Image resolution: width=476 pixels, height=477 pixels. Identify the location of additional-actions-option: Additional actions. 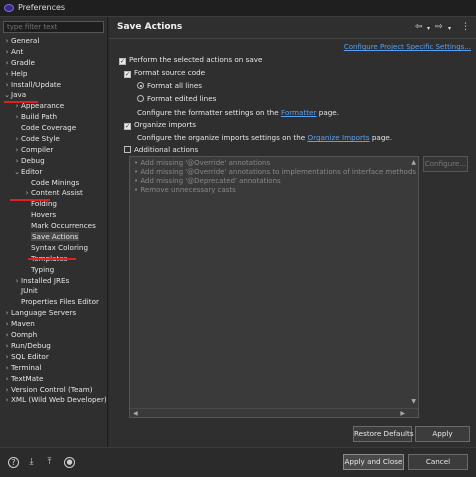
(161, 149).